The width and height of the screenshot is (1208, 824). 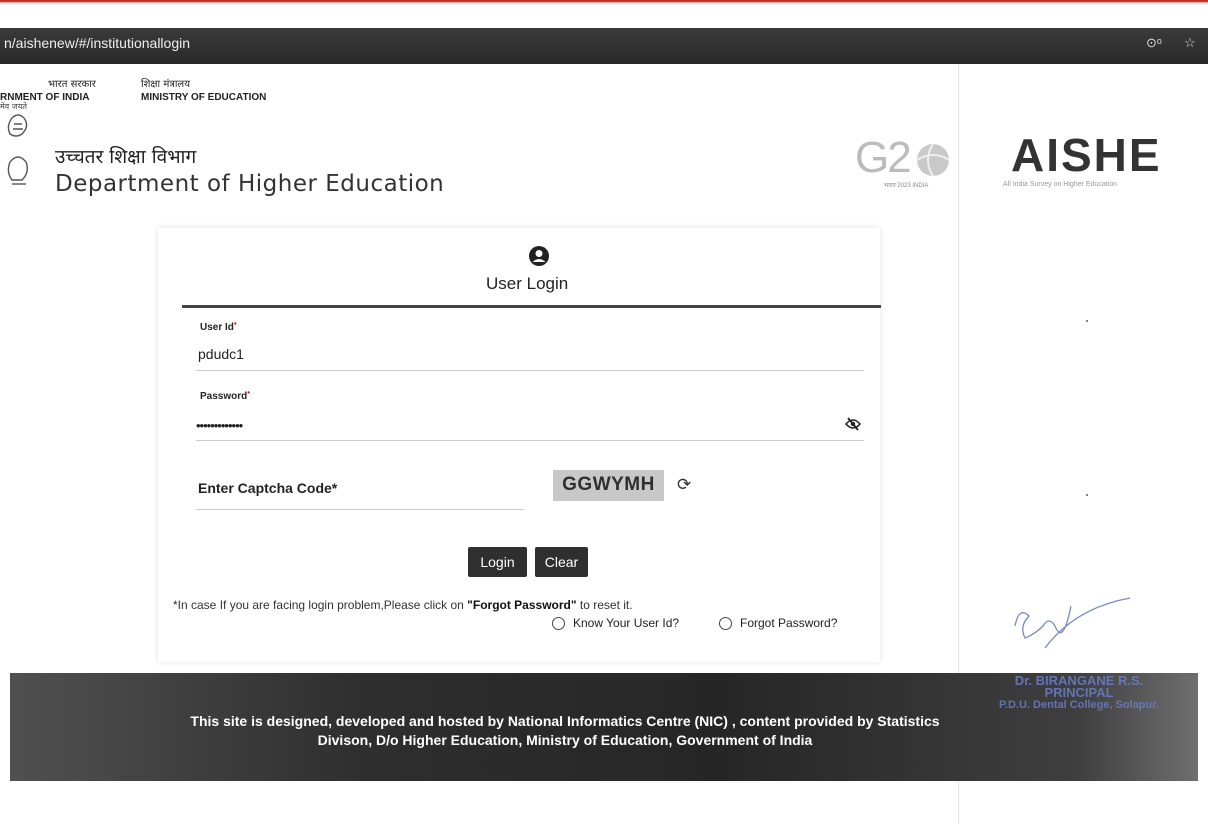 I want to click on user-circle-icon, so click(x=539, y=256).